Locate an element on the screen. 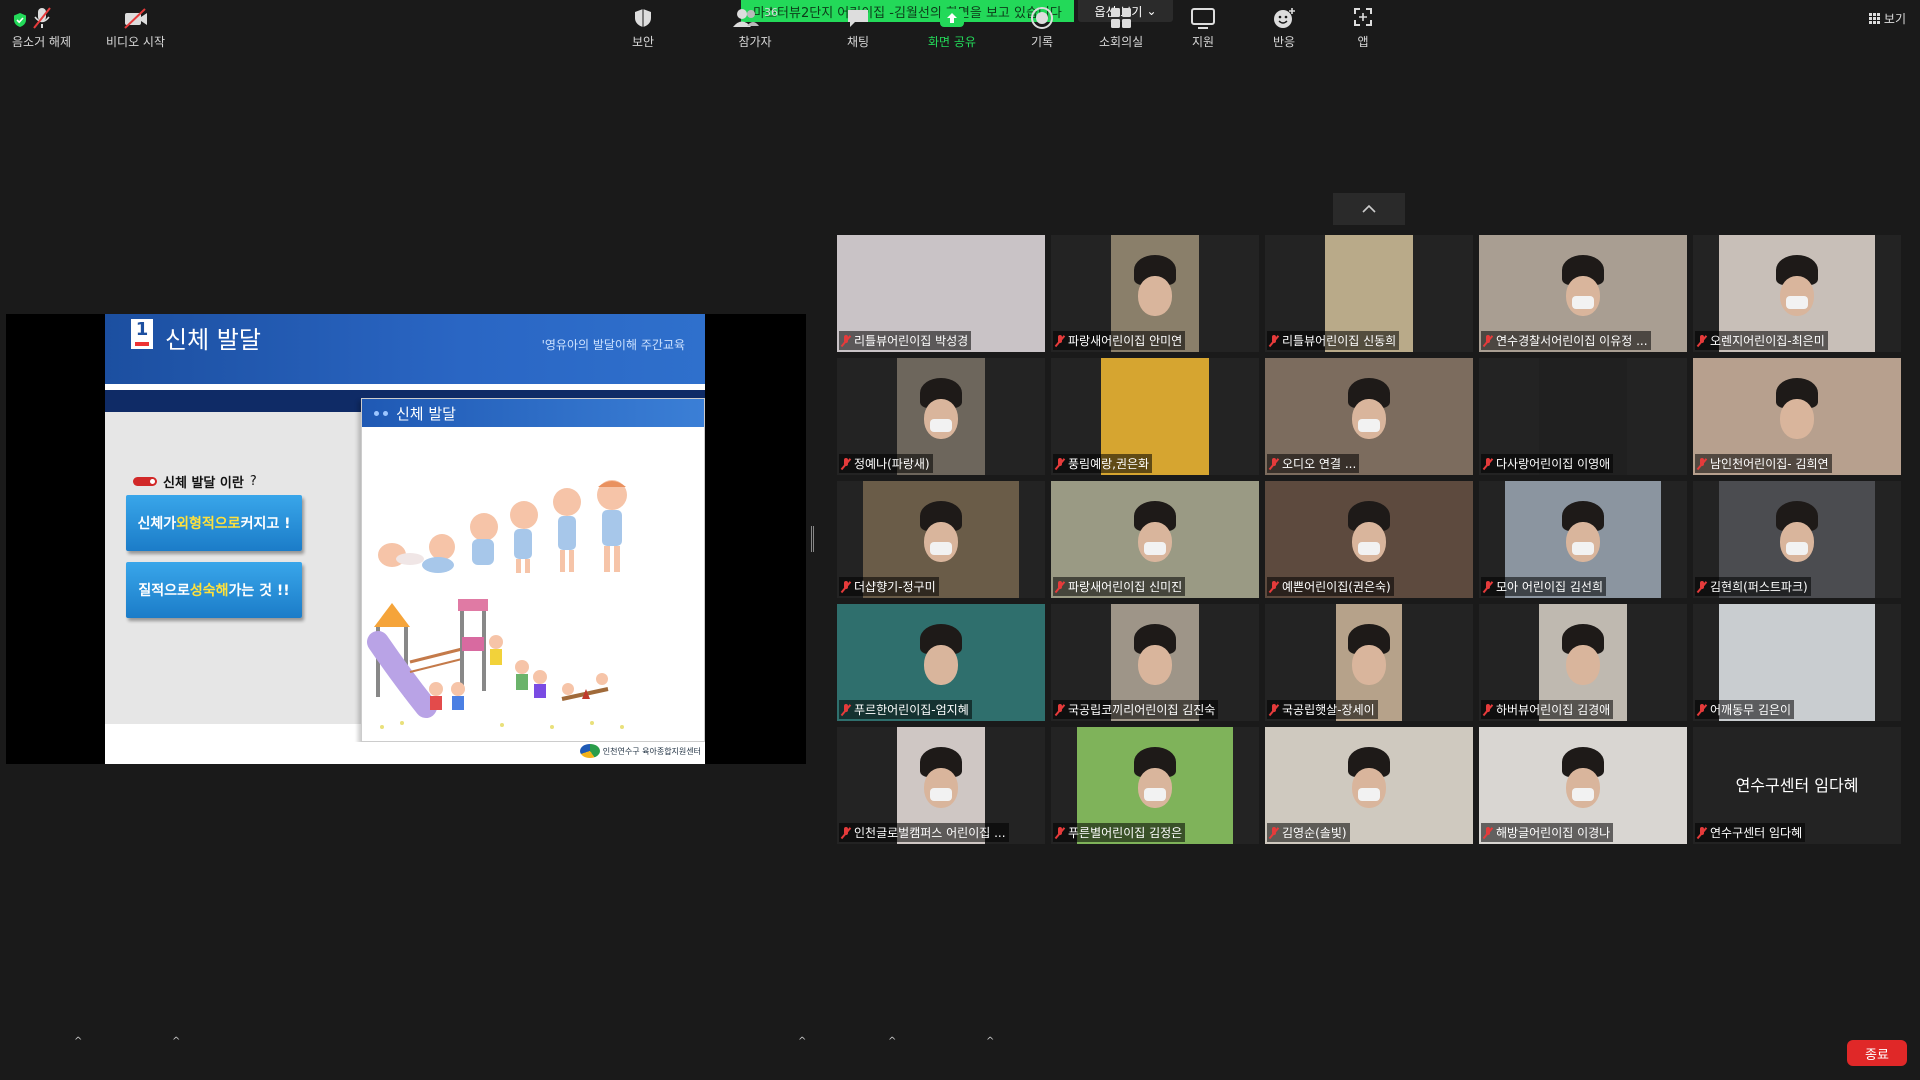 This screenshot has width=1920, height=1080. participant-tile: 파랑새어린이집 신미진 is located at coordinates (1155, 539).